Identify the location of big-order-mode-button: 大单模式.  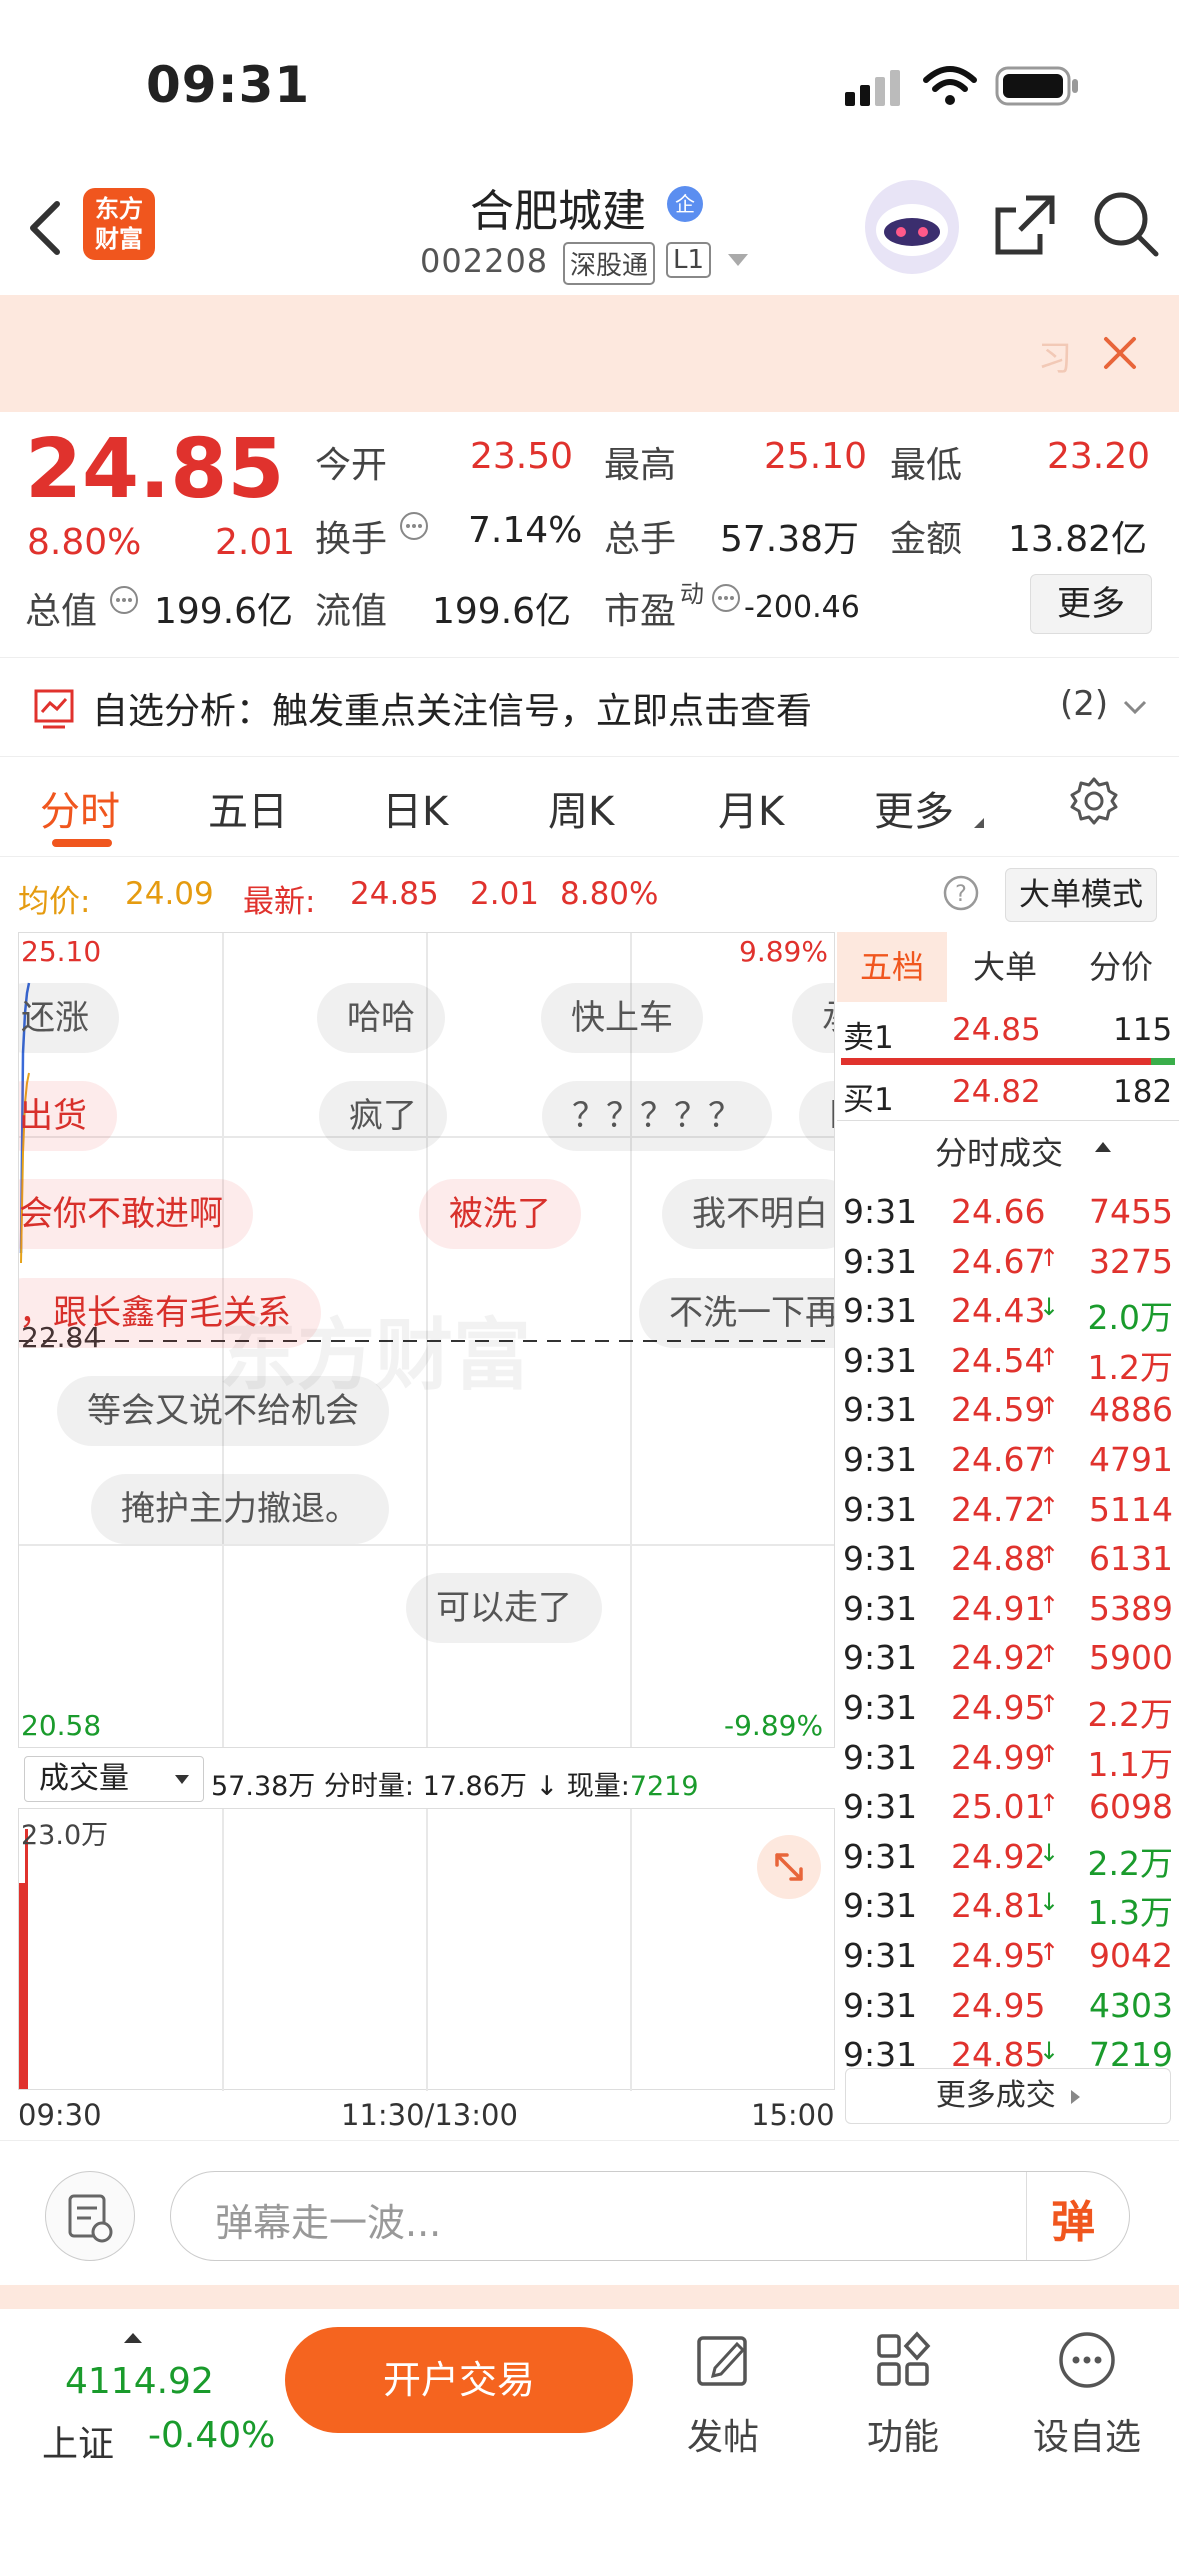
(1081, 895).